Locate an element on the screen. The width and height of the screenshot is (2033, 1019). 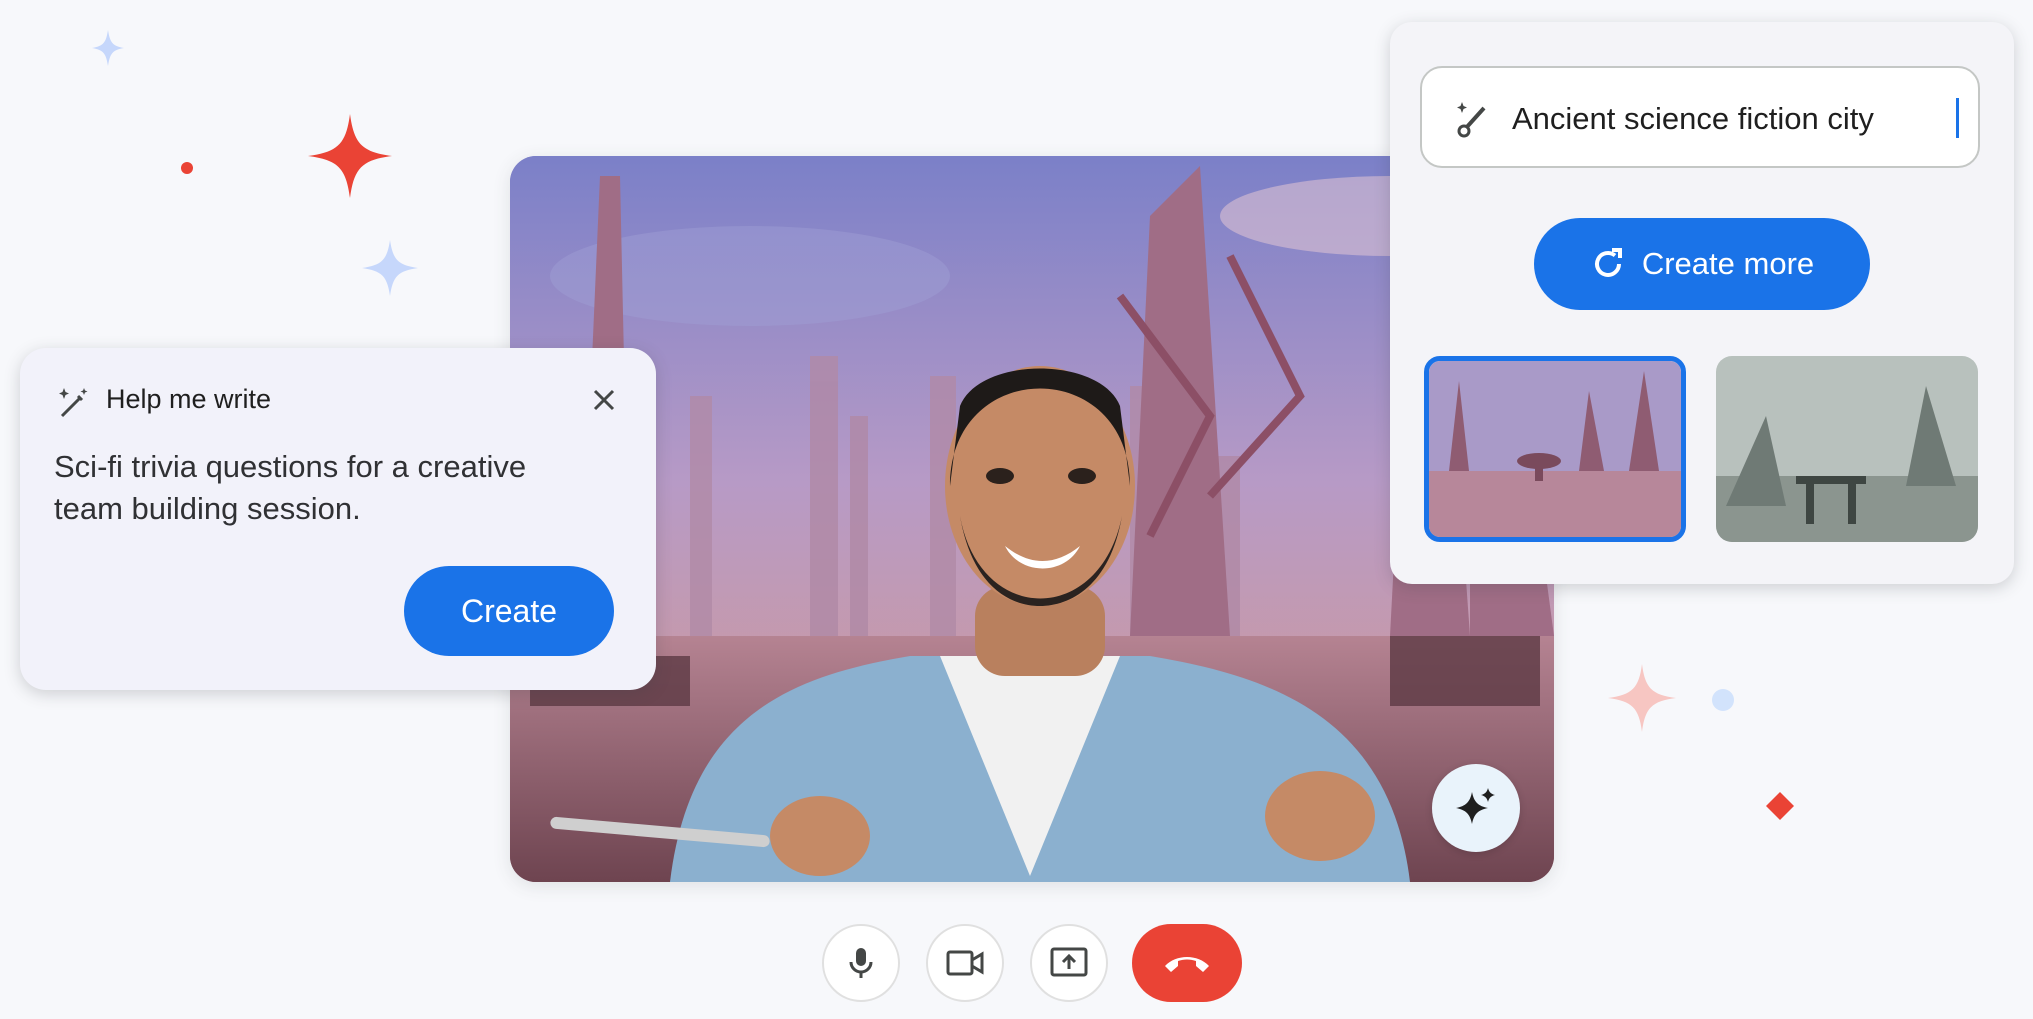
close-icon is located at coordinates (604, 400).